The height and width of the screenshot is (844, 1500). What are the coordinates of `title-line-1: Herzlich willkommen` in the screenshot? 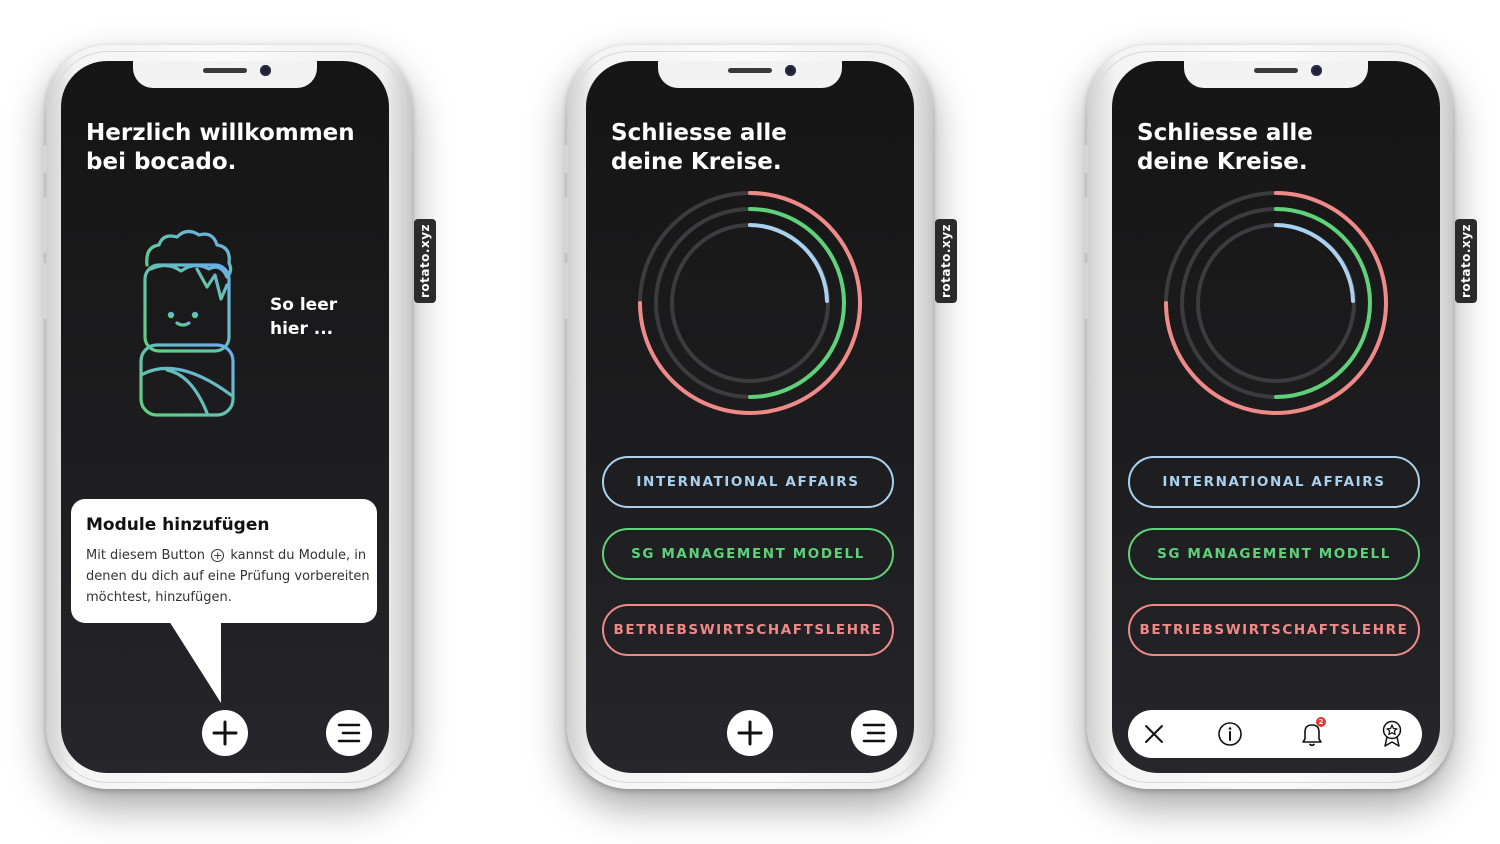 It's located at (220, 133).